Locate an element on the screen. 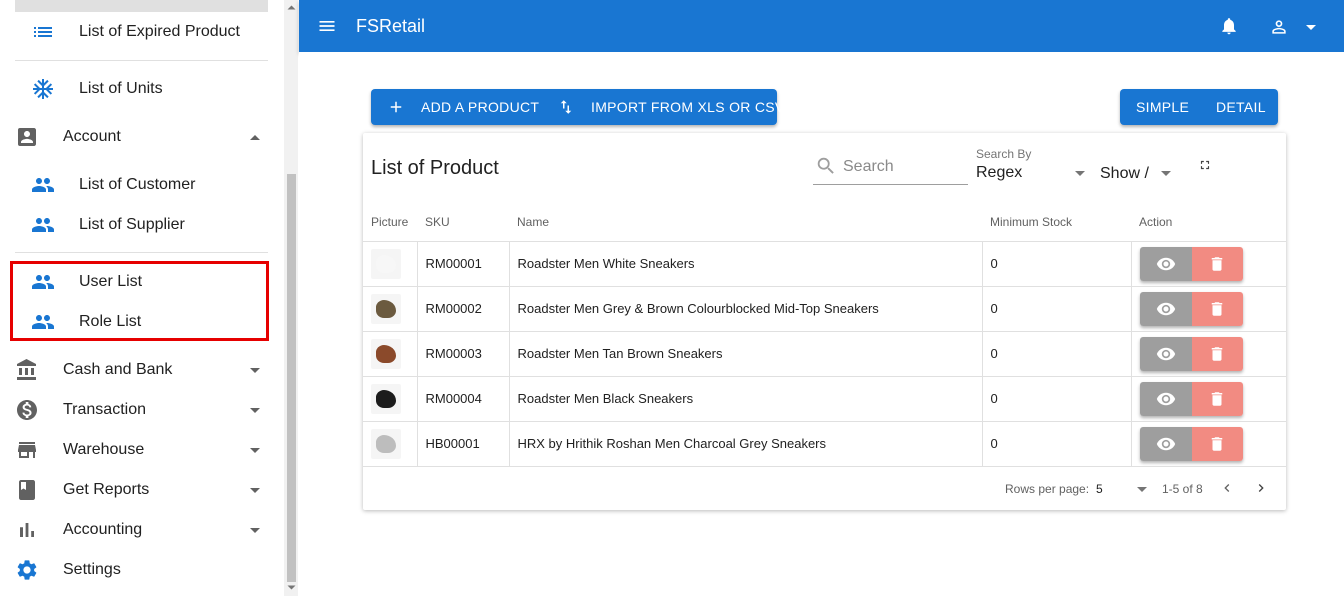 This screenshot has width=1344, height=596. view-mode-group: SIMPLE DETAIL is located at coordinates (1199, 107).